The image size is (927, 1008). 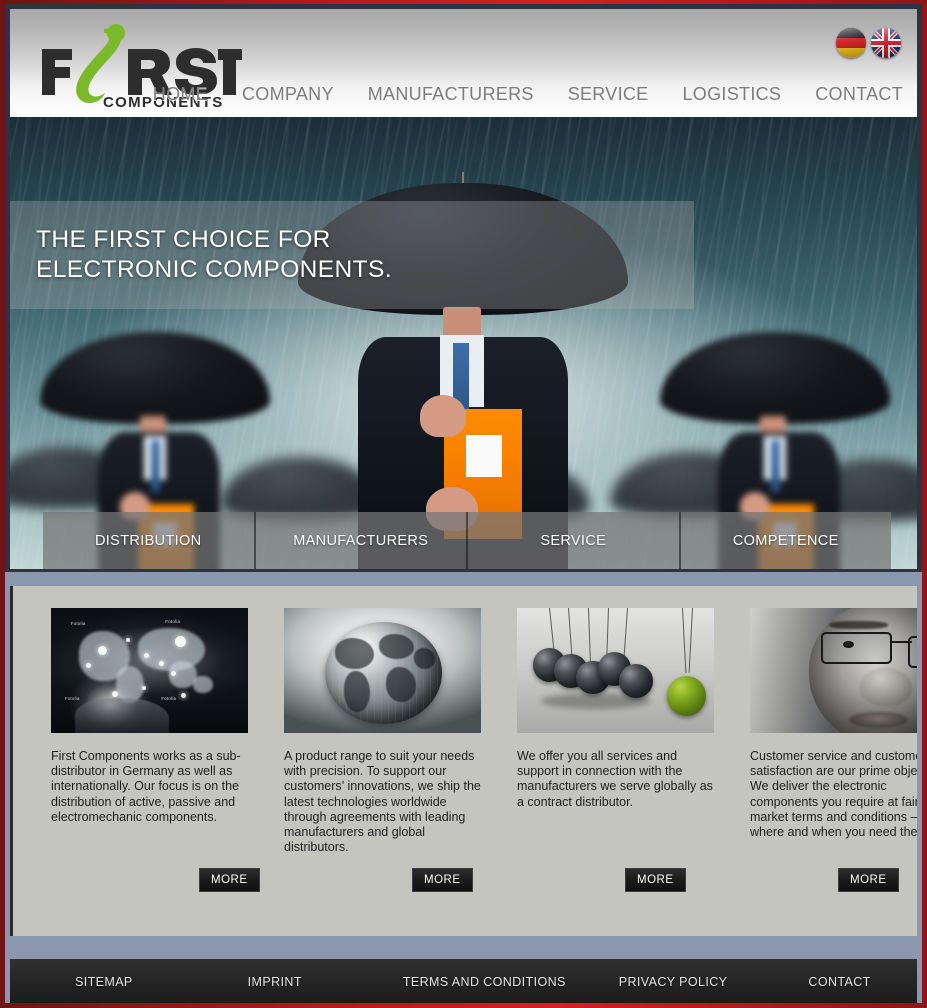 What do you see at coordinates (839, 982) in the screenshot?
I see `footer-link-contact: CONTACT` at bounding box center [839, 982].